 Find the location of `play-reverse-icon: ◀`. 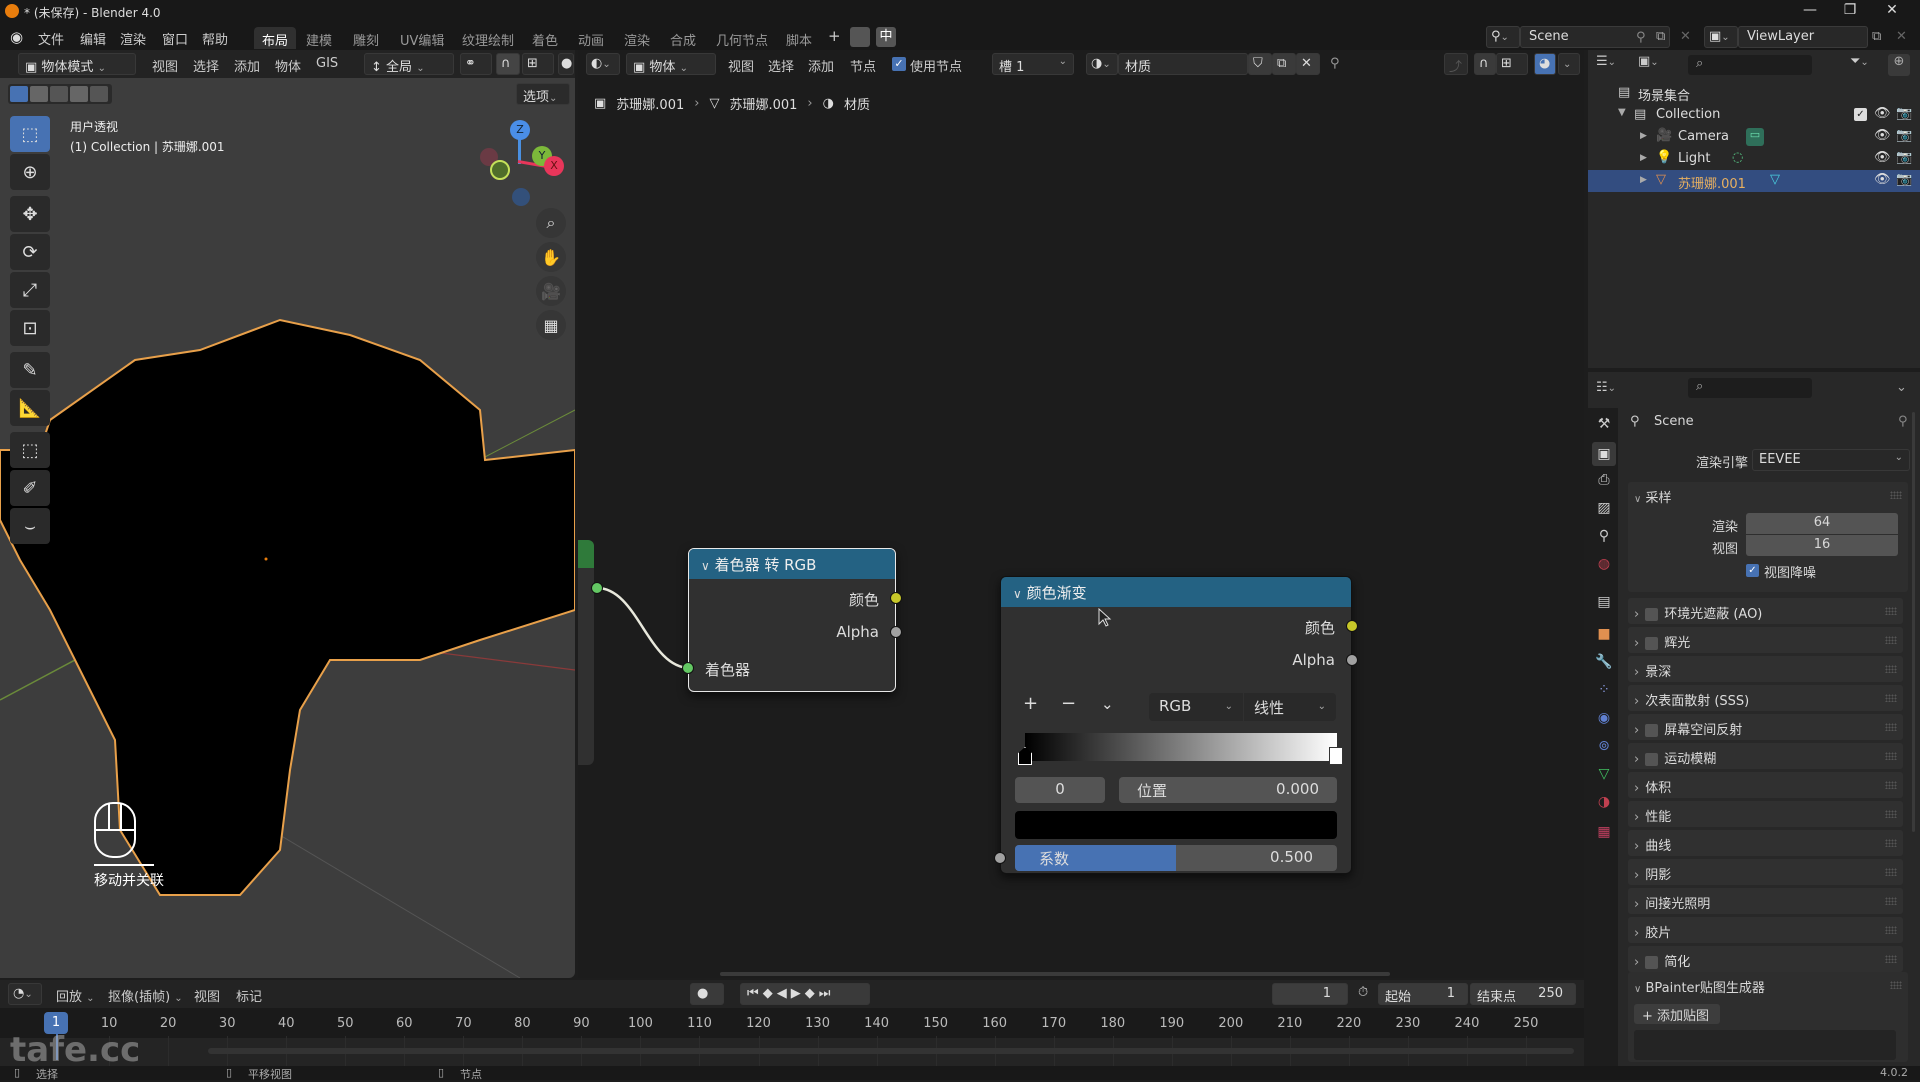

play-reverse-icon: ◀ is located at coordinates (784, 993).